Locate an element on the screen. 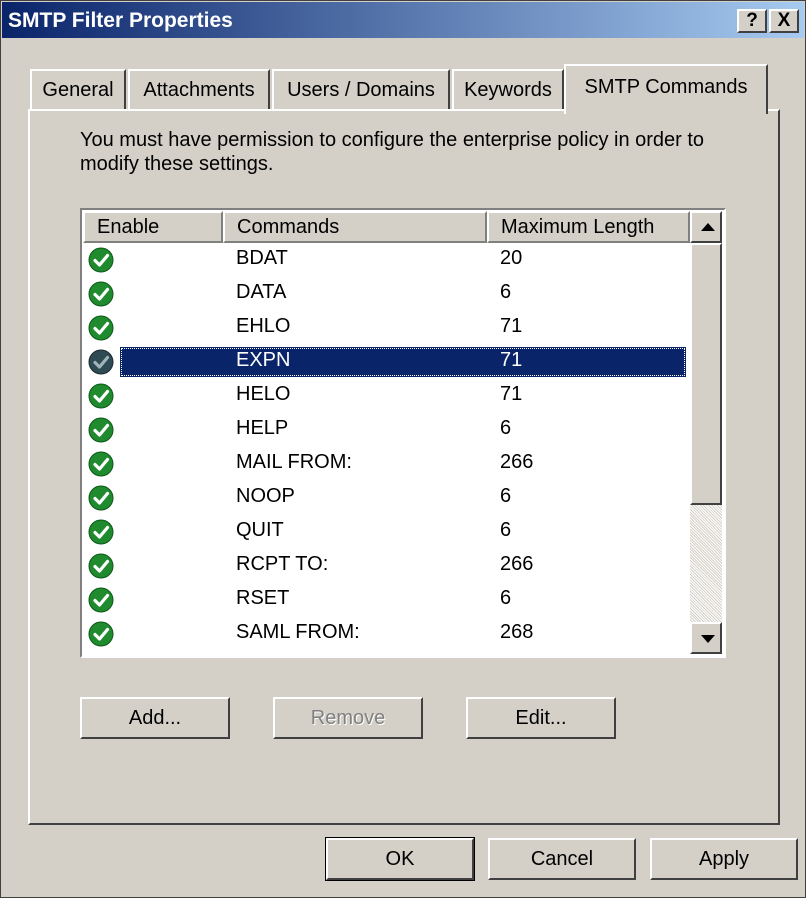 This screenshot has width=806, height=898. help-button: ? is located at coordinates (752, 21).